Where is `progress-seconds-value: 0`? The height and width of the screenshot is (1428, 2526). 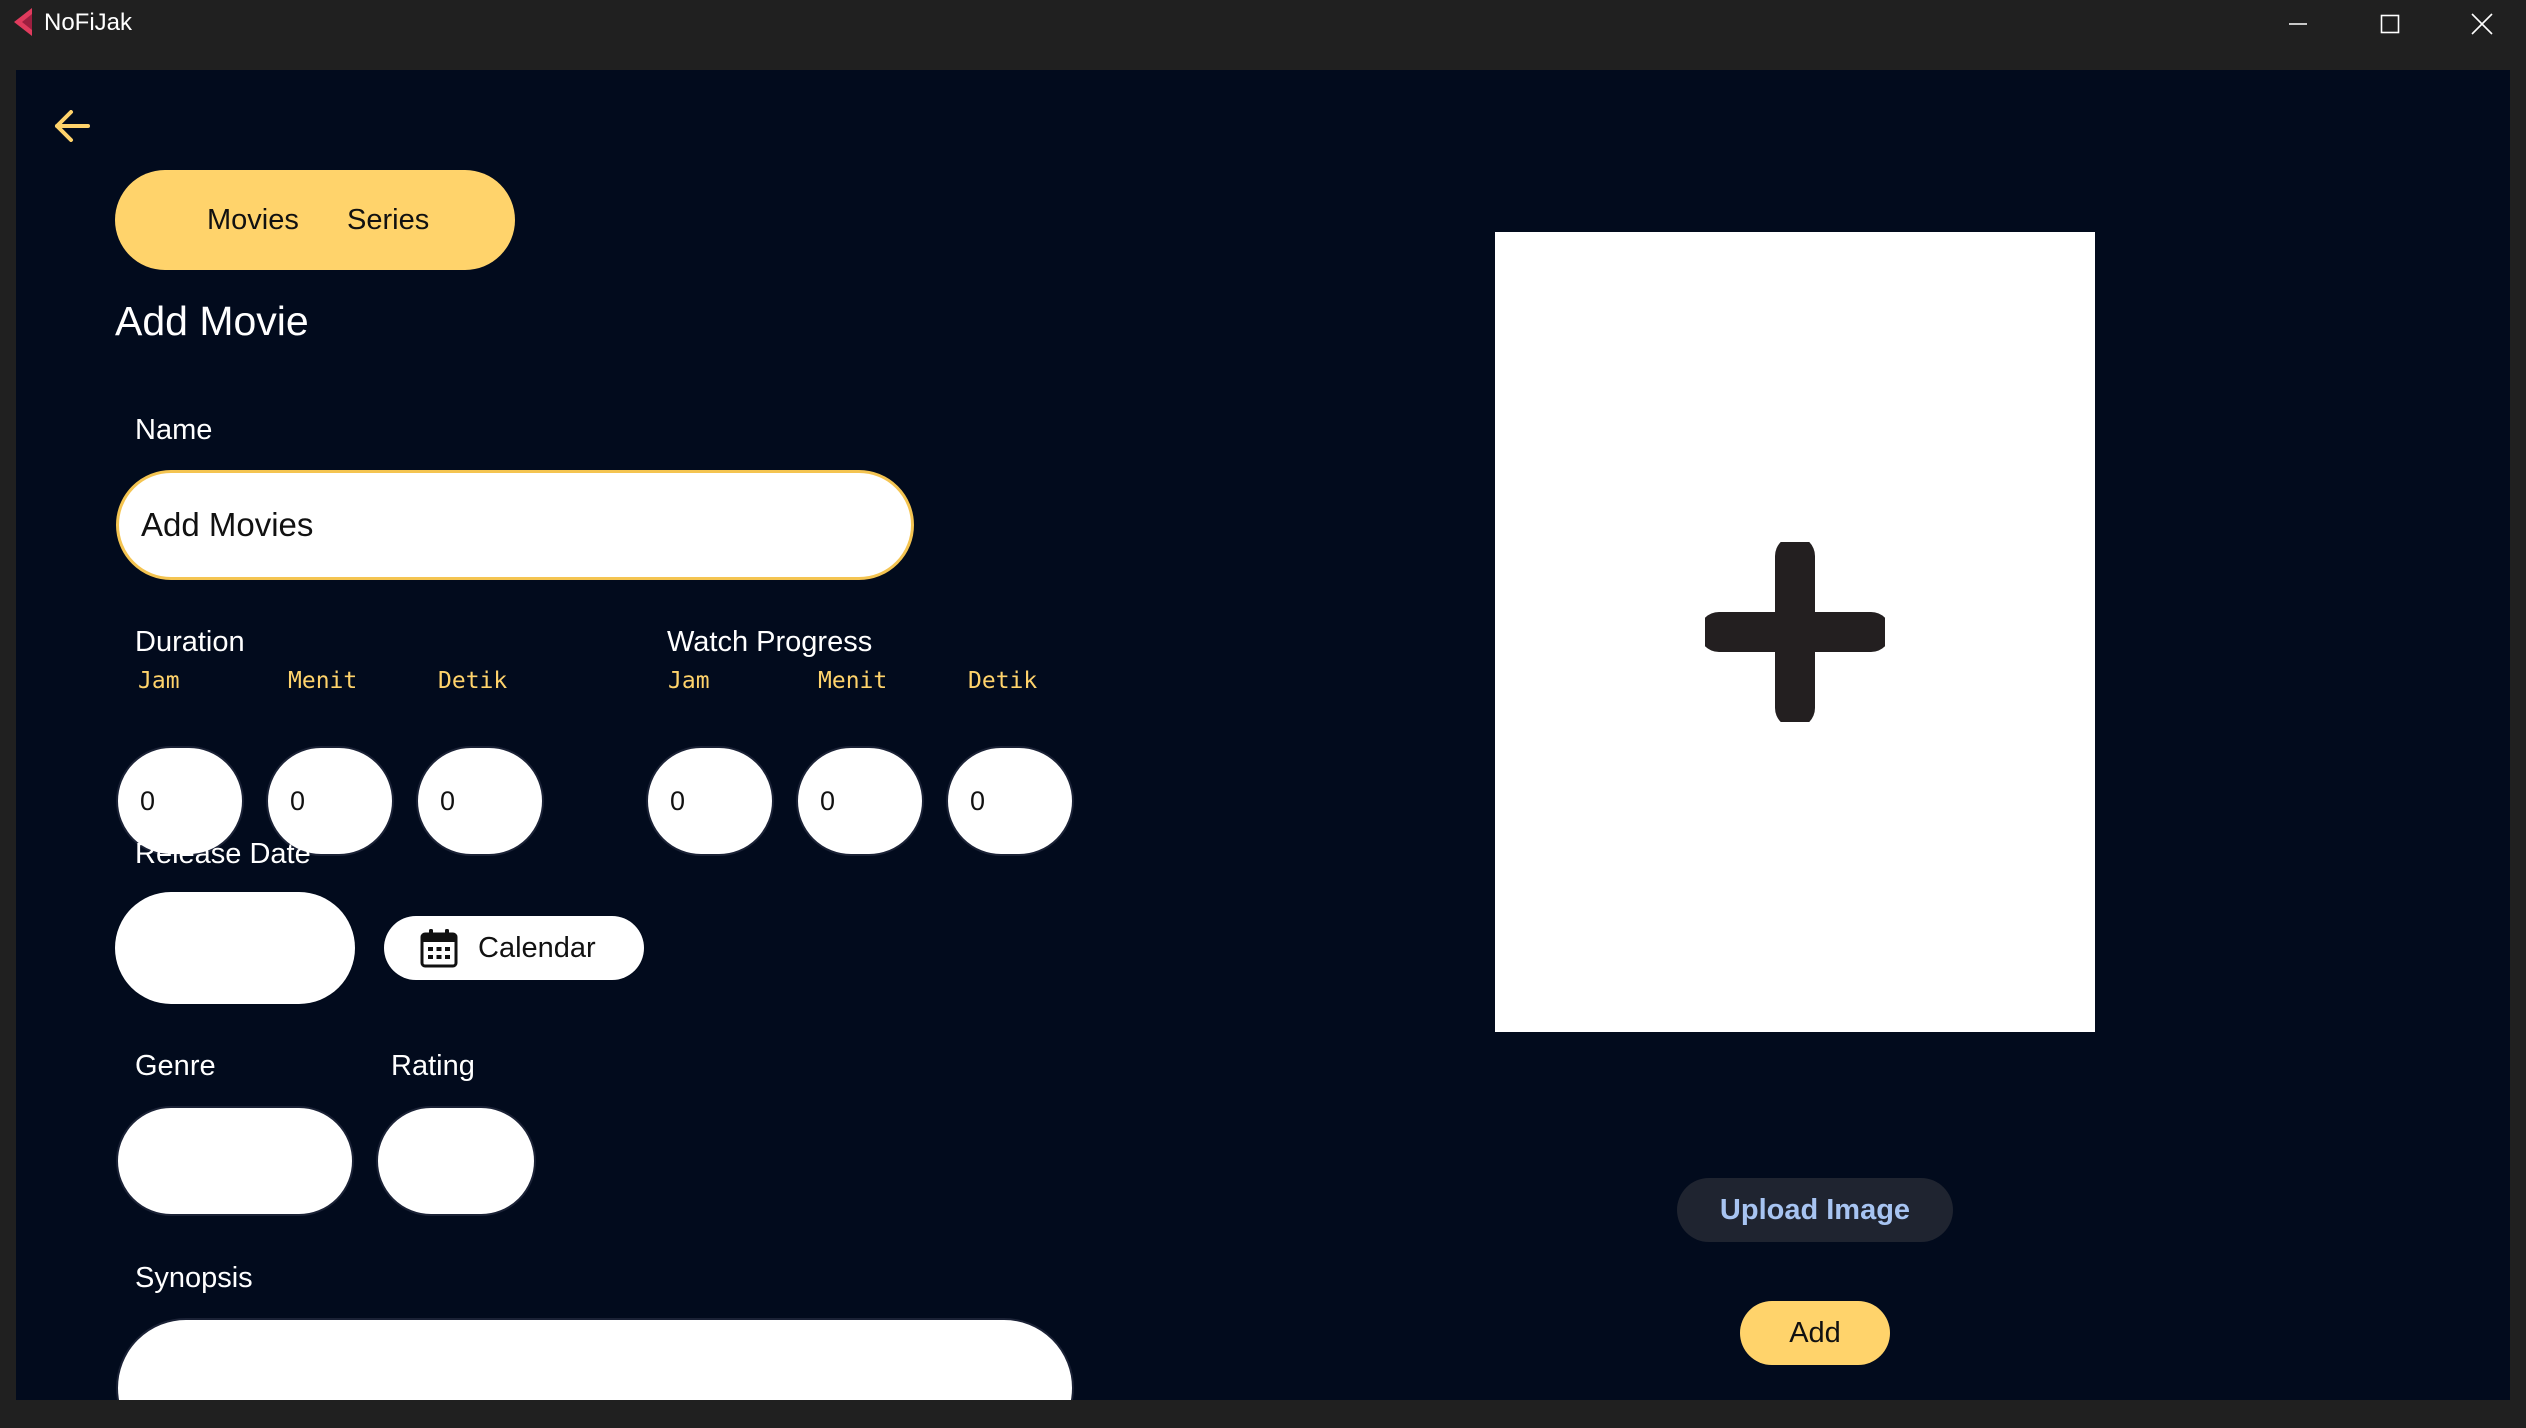 progress-seconds-value: 0 is located at coordinates (978, 800).